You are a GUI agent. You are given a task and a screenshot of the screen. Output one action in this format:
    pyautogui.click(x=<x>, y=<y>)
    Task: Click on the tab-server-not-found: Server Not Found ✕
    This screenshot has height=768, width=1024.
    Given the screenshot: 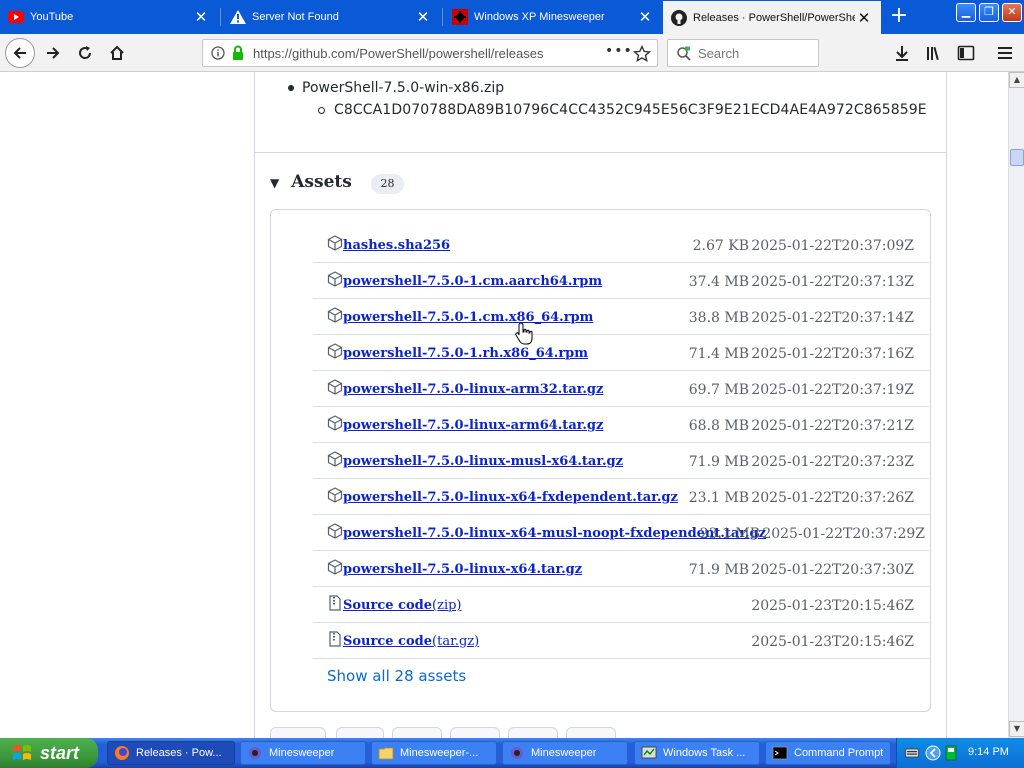 What is the action you would take?
    pyautogui.click(x=331, y=17)
    